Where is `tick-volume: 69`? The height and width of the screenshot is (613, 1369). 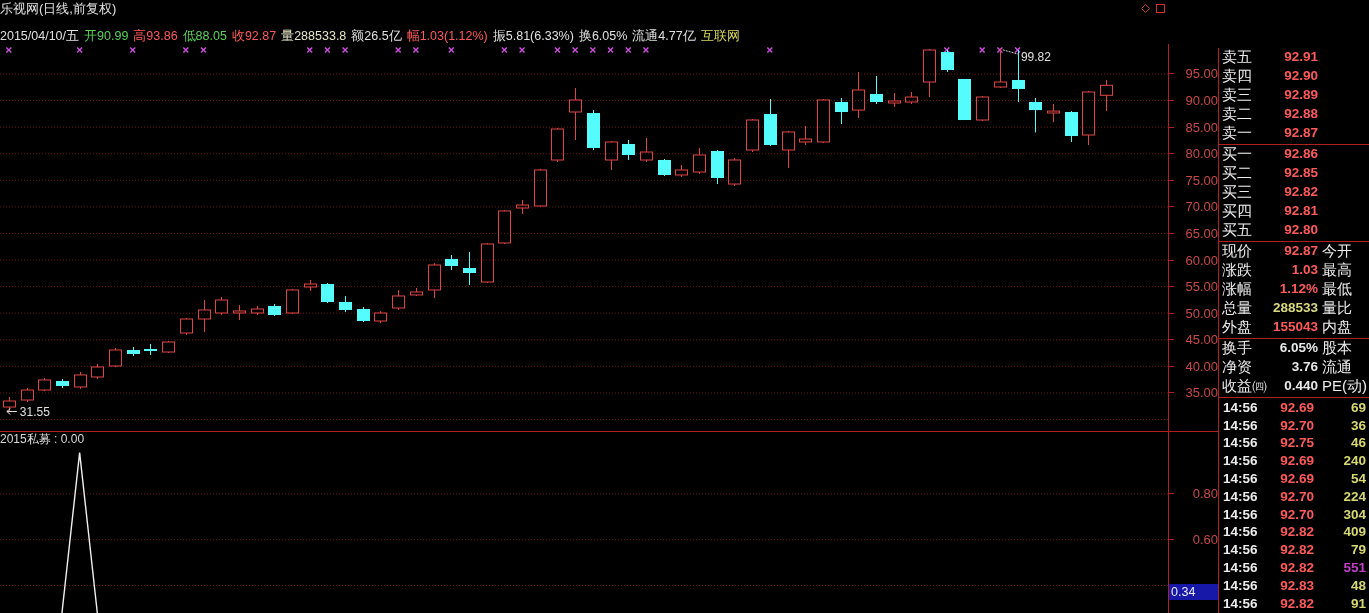
tick-volume: 69 is located at coordinates (1358, 407).